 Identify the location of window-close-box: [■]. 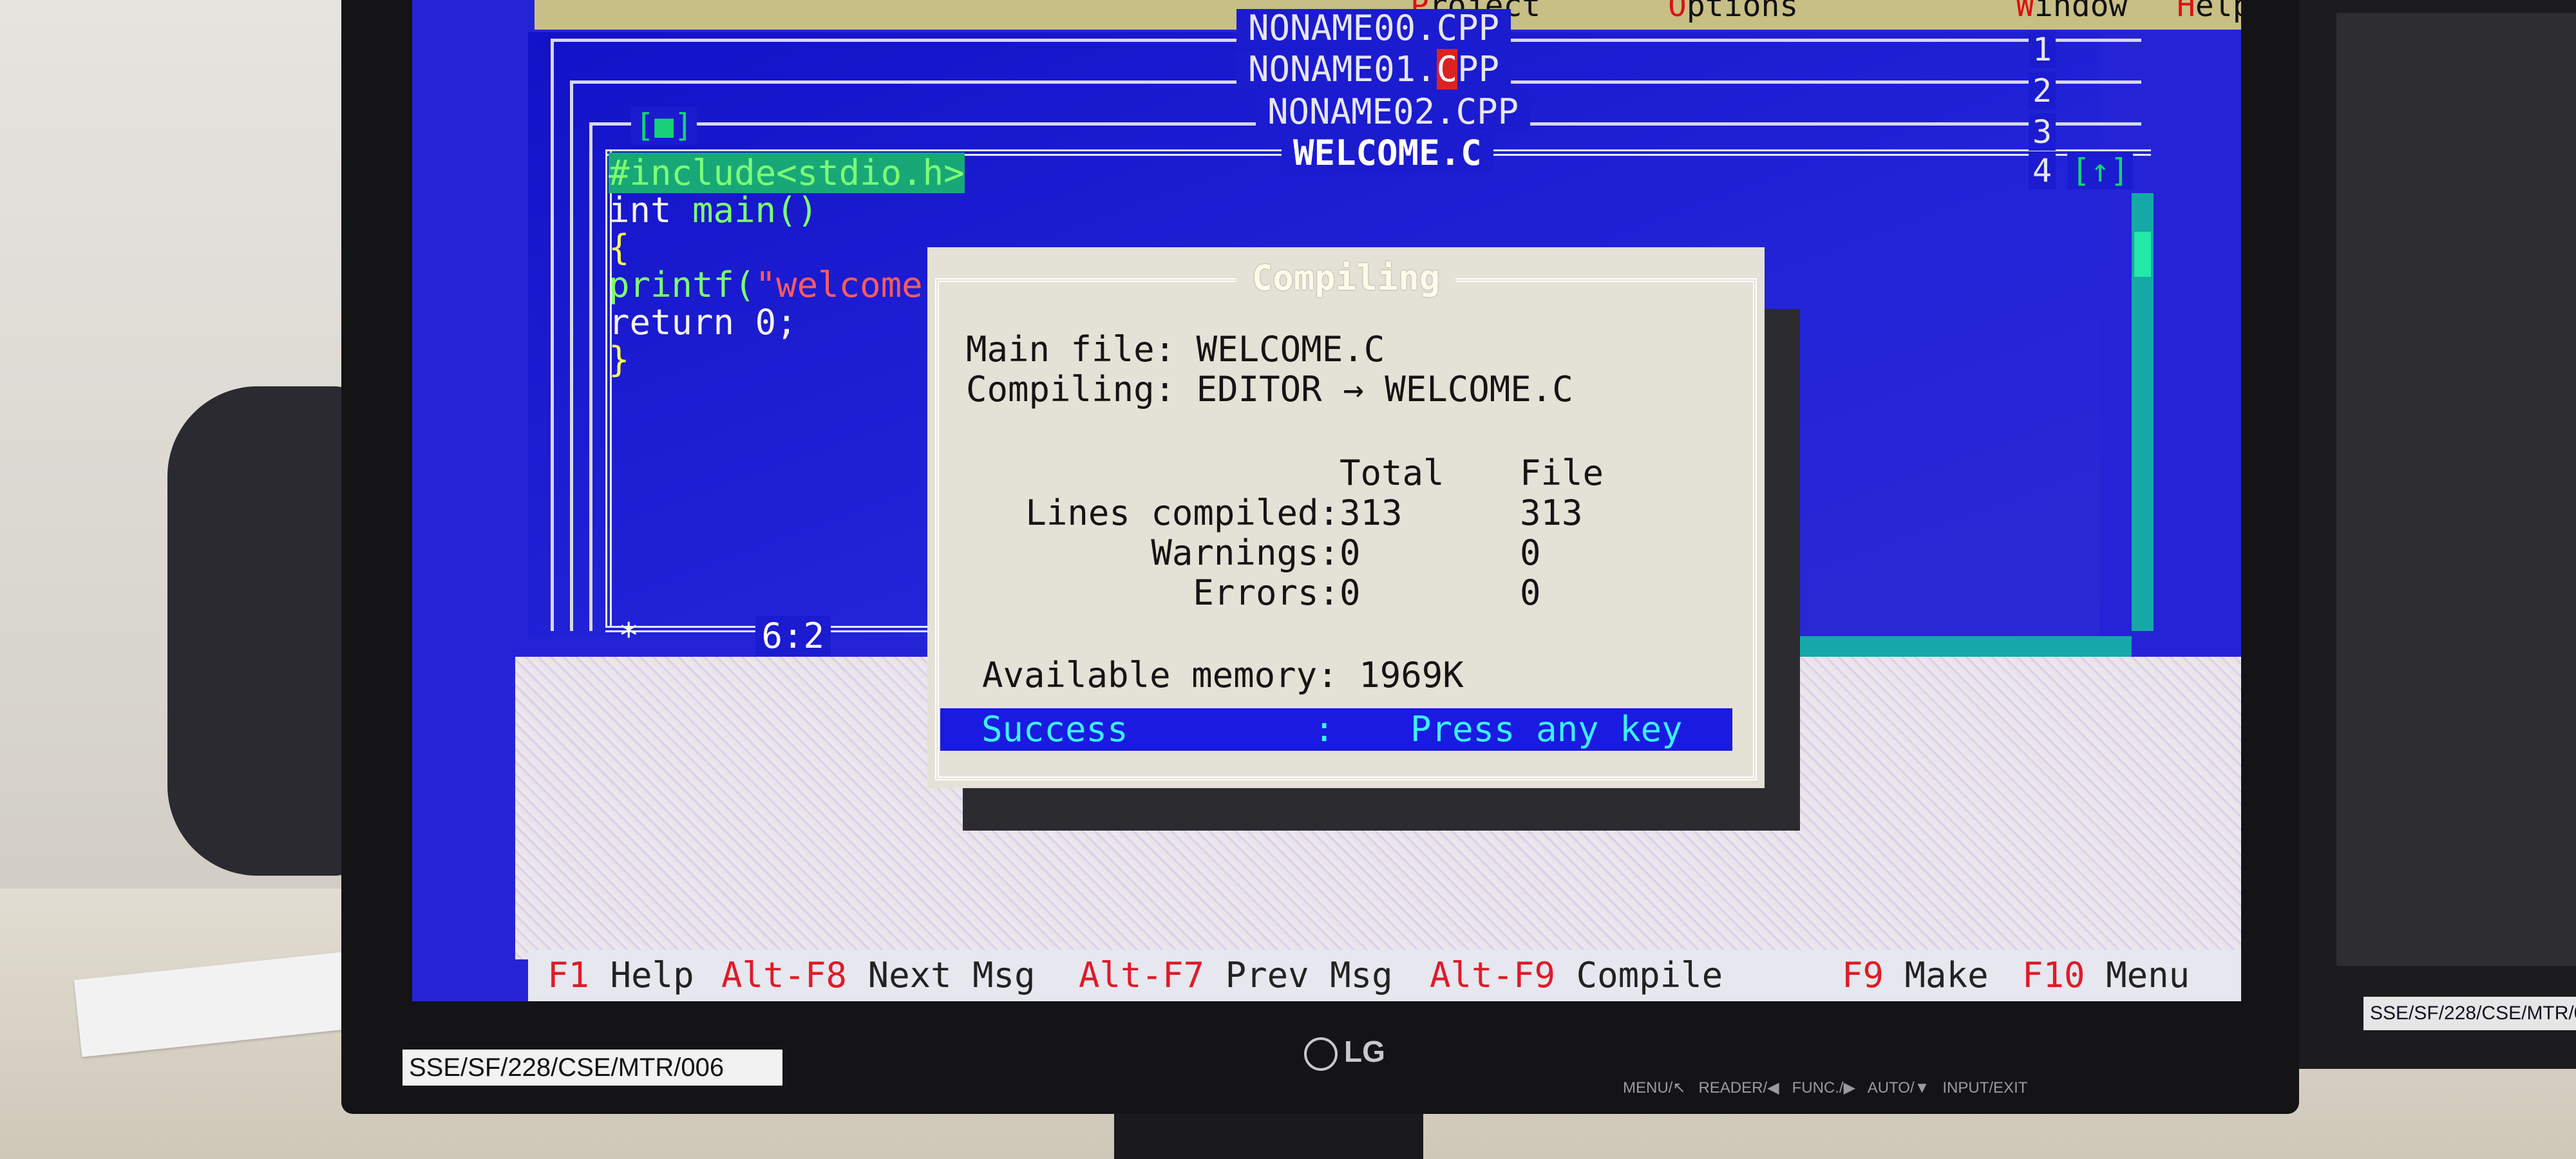
(664, 125).